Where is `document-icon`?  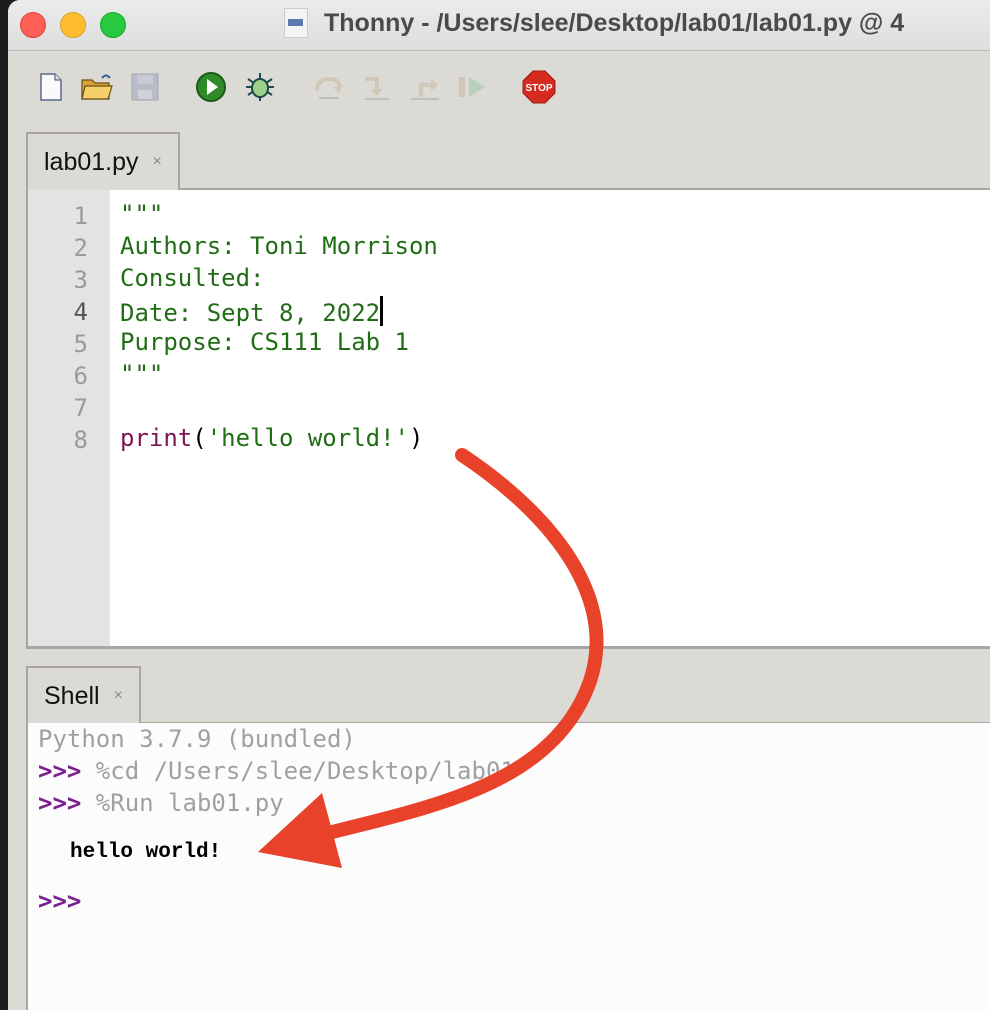 document-icon is located at coordinates (296, 23).